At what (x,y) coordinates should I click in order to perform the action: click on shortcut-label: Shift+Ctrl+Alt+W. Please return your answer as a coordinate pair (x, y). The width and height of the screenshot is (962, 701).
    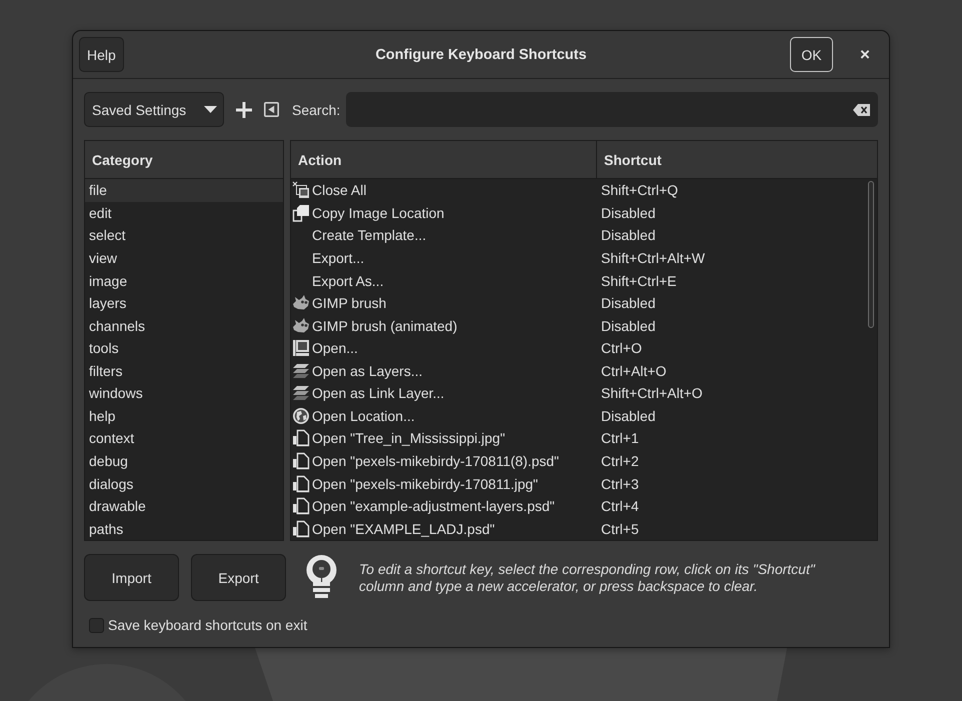
    Looking at the image, I should click on (653, 258).